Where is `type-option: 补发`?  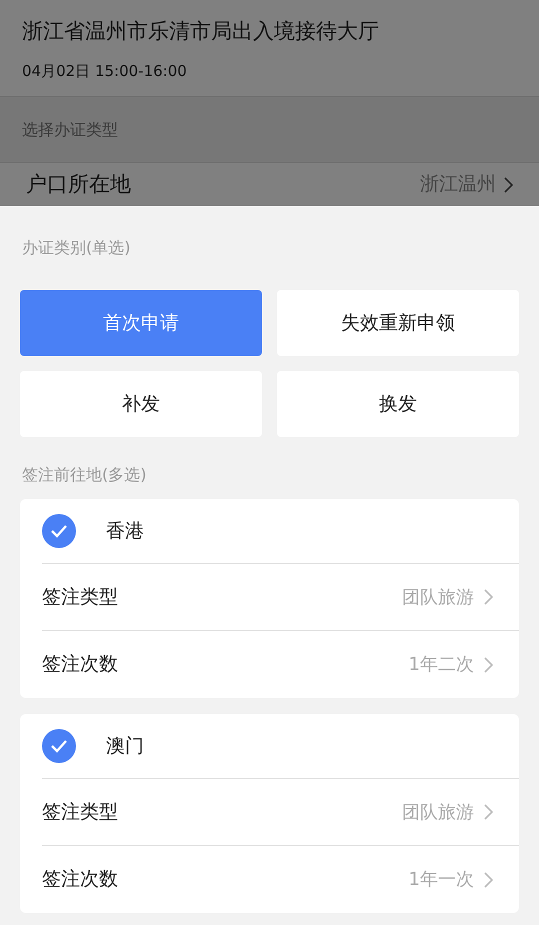
type-option: 补发 is located at coordinates (141, 404).